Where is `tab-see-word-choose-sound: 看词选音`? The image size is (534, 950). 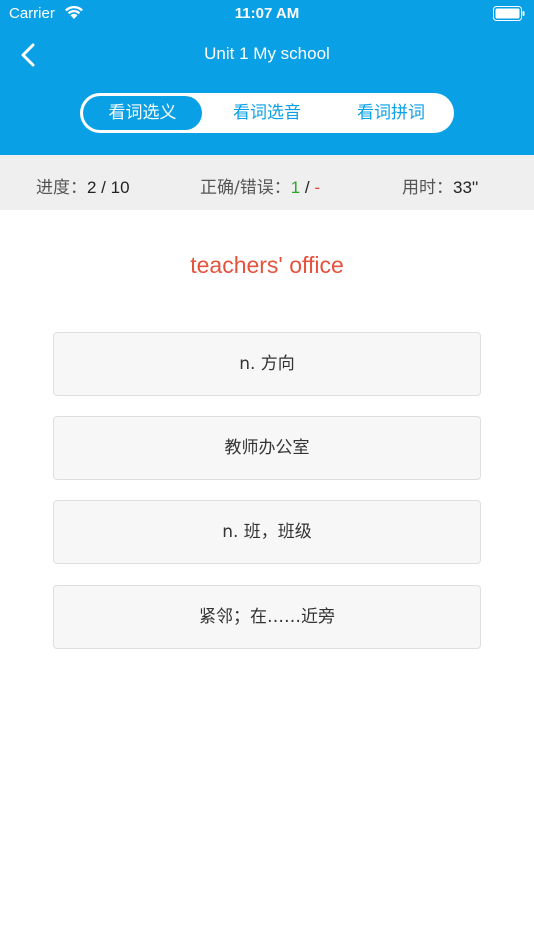 tab-see-word-choose-sound: 看词选音 is located at coordinates (267, 113).